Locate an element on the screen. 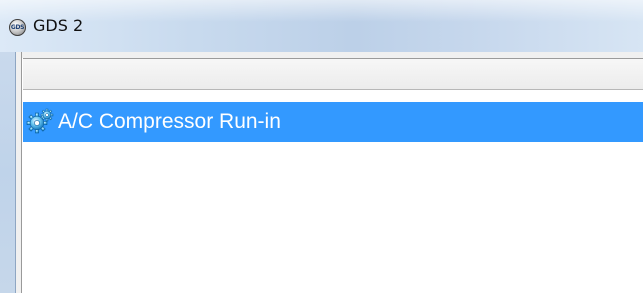  gds-app-icon: GDS is located at coordinates (17, 27).